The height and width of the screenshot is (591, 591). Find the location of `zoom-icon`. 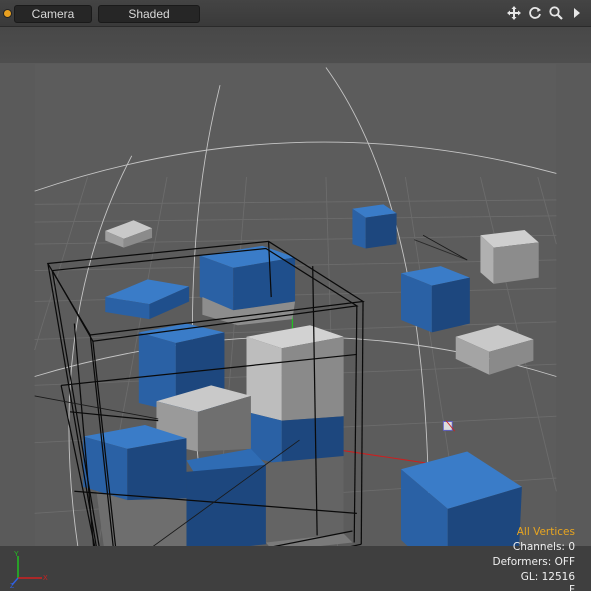

zoom-icon is located at coordinates (556, 13).